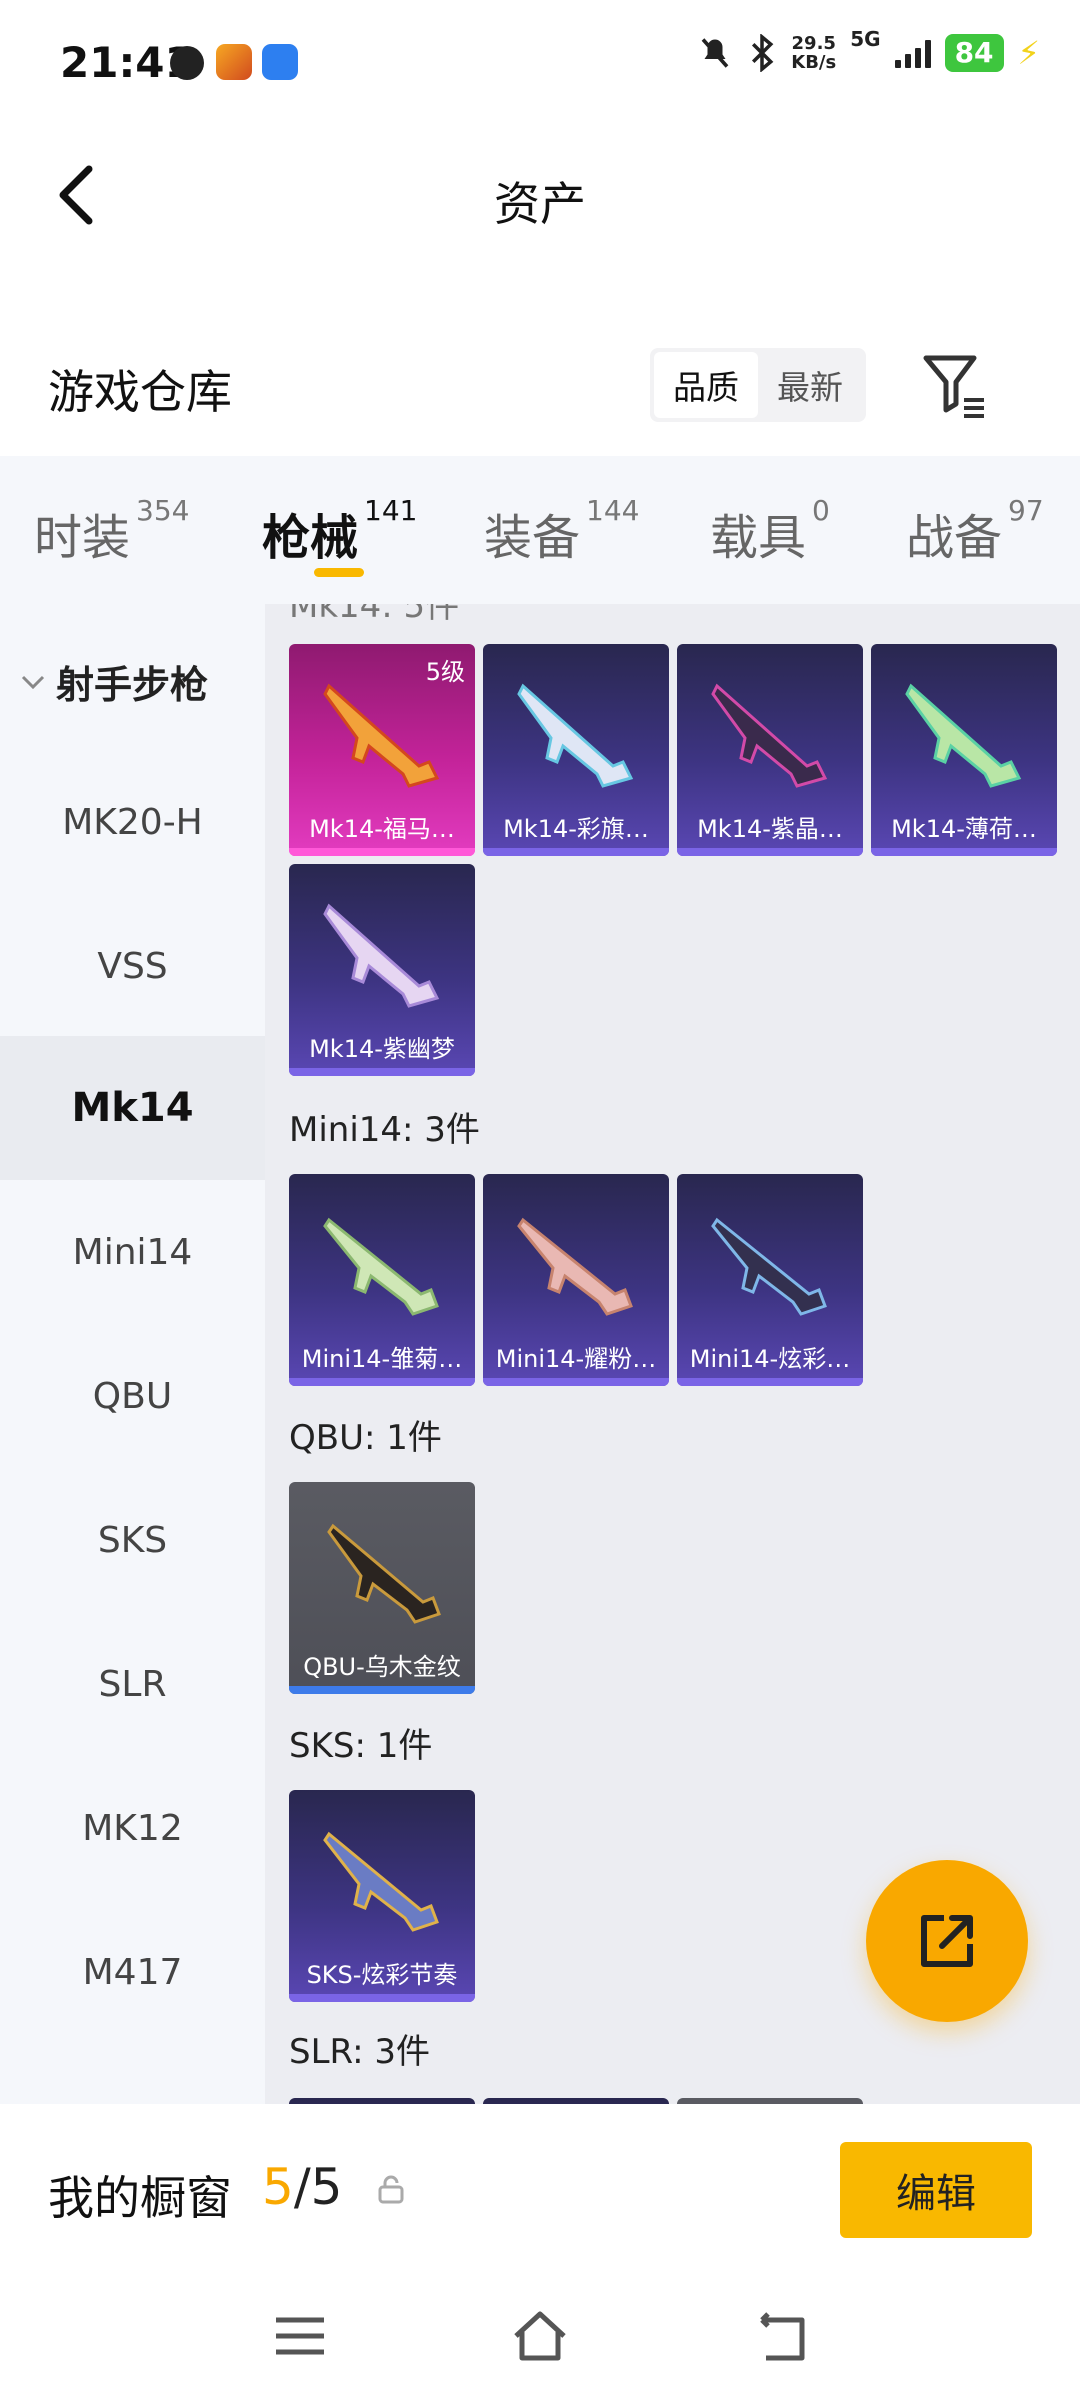  What do you see at coordinates (974, 53) in the screenshot?
I see `battery-level: 84` at bounding box center [974, 53].